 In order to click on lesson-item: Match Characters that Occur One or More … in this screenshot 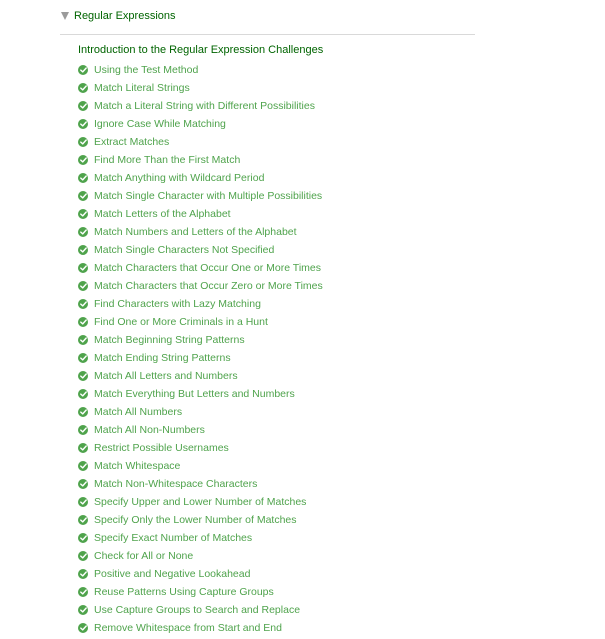, I will do `click(200, 268)`.